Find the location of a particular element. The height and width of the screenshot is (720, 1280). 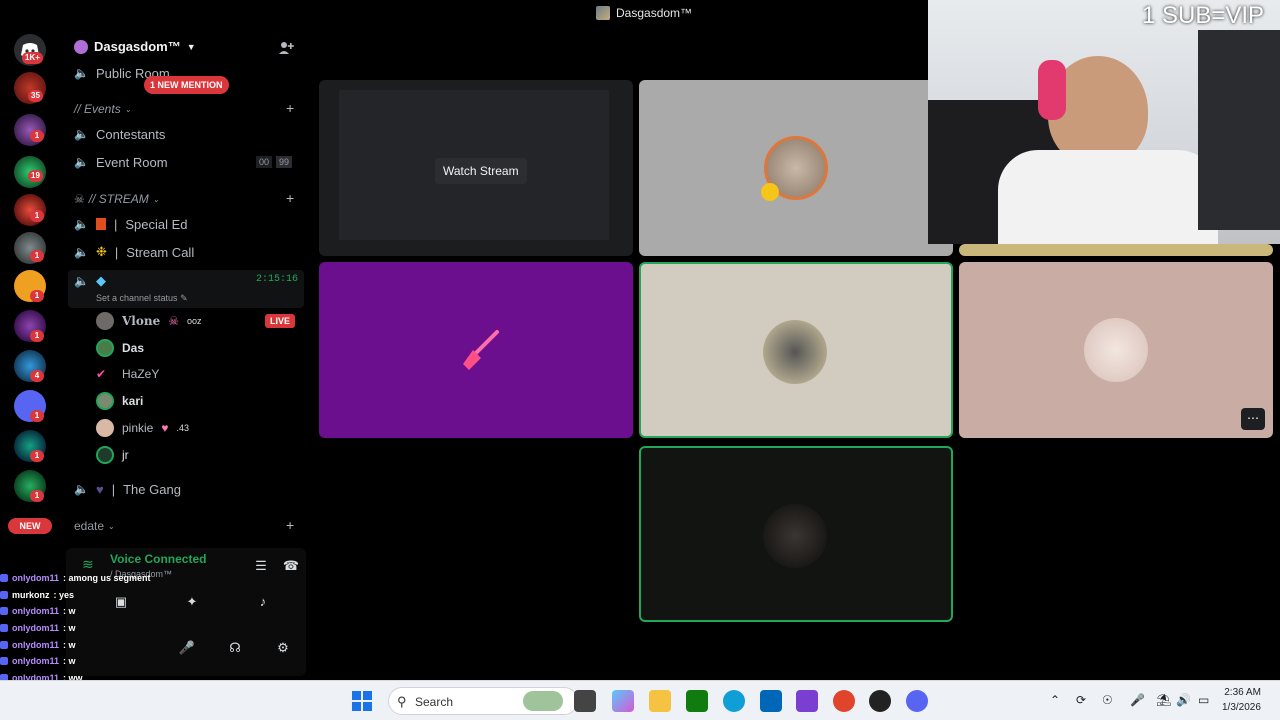

voice-user: kari is located at coordinates (119, 401).